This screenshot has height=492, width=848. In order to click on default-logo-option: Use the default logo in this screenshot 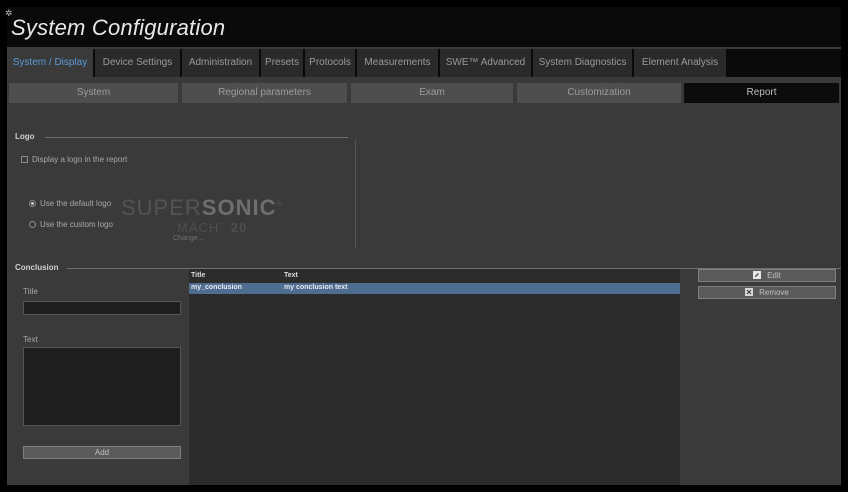, I will do `click(70, 203)`.